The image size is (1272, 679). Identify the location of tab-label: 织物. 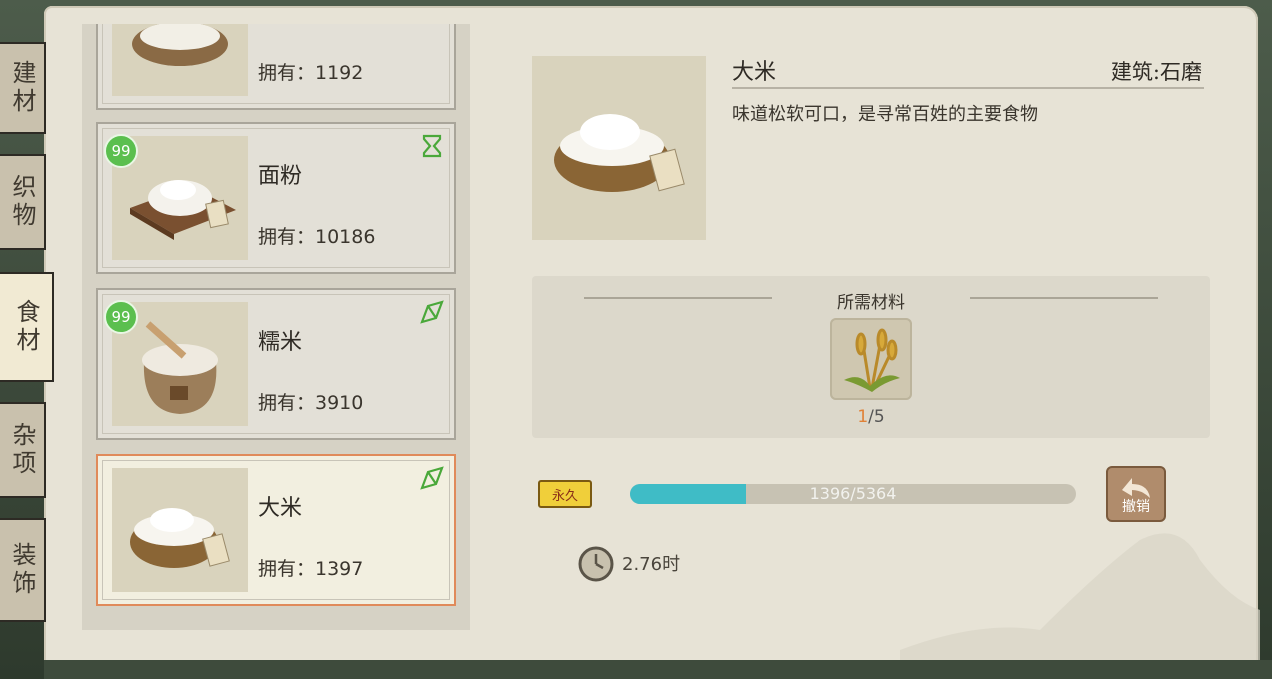
(22, 202).